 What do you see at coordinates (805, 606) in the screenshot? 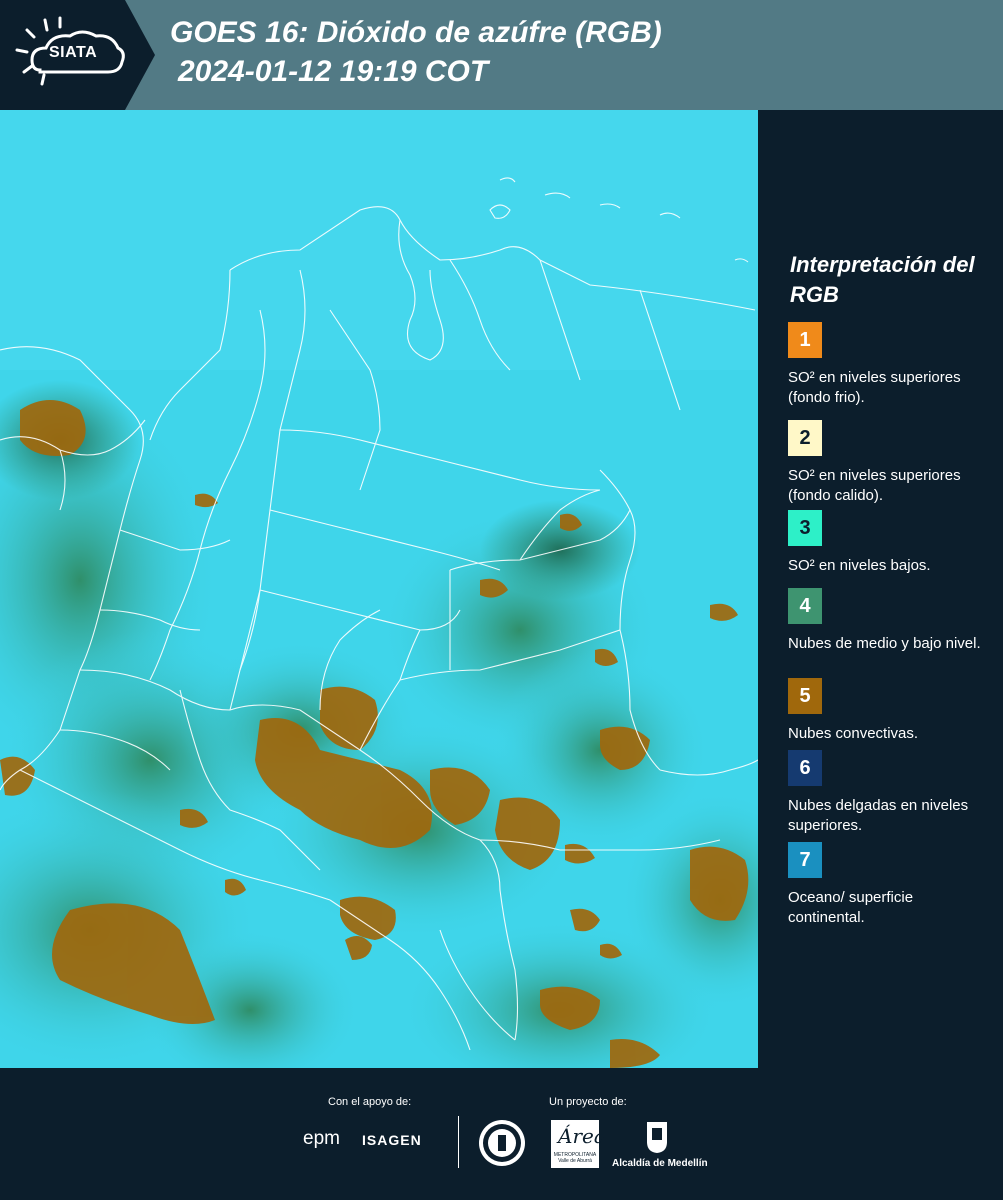
I see `legend-swatch: 4` at bounding box center [805, 606].